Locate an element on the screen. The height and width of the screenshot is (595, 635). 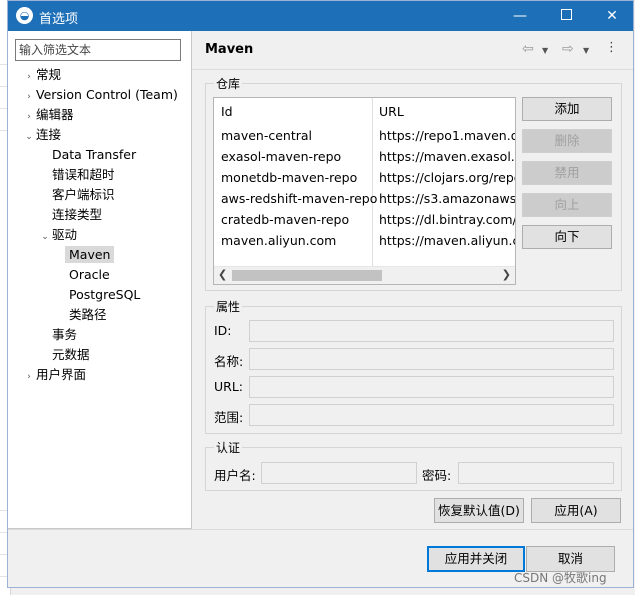
username-field is located at coordinates (339, 473).